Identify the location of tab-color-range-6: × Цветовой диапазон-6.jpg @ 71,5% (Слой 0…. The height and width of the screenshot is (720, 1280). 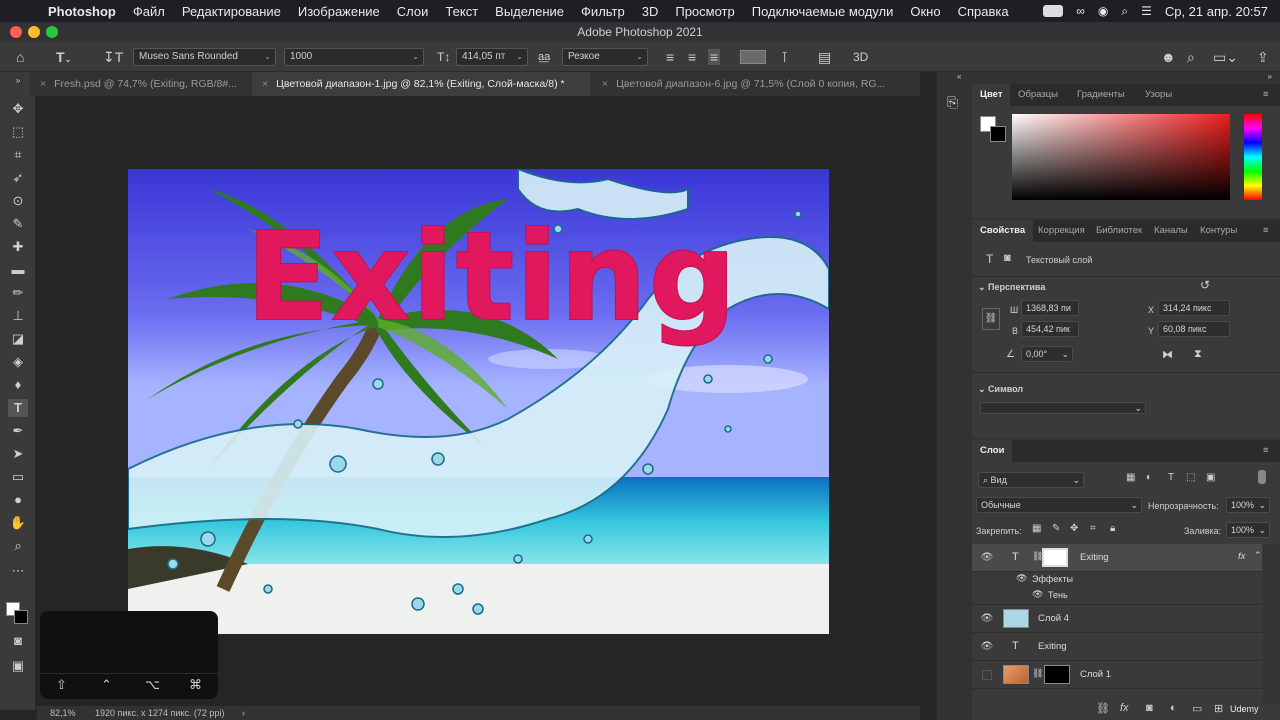
(756, 84).